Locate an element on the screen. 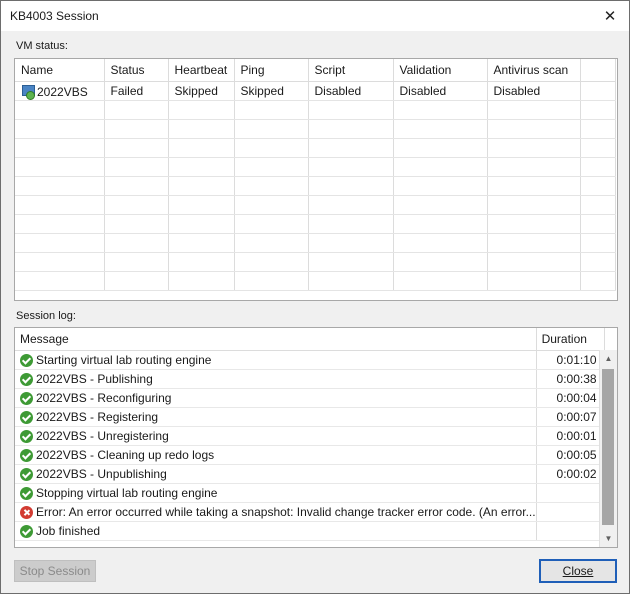  log-message-cell: Starting virtual lab routing engine is located at coordinates (276, 360).